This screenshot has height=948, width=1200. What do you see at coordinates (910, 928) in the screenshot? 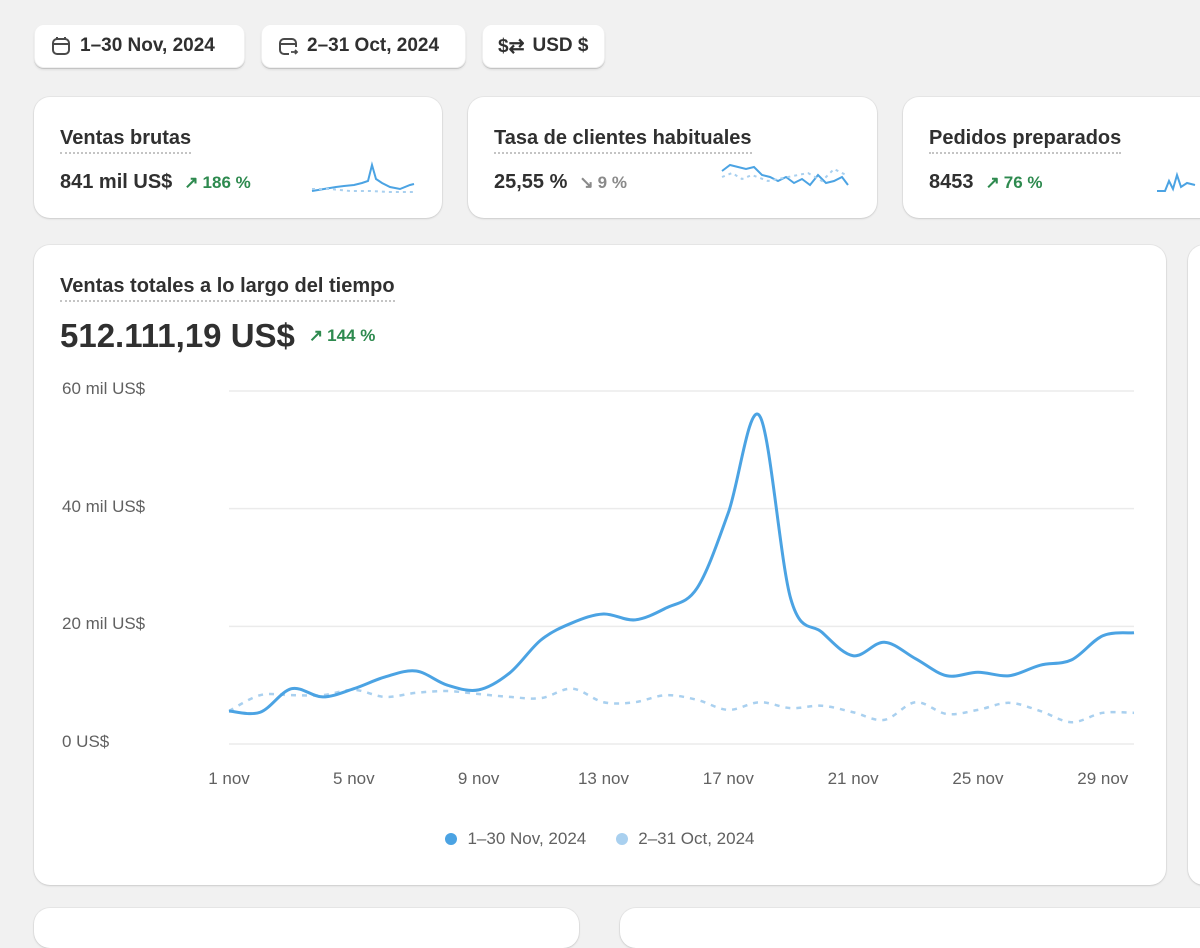
I see `partial-card-bottom-right` at bounding box center [910, 928].